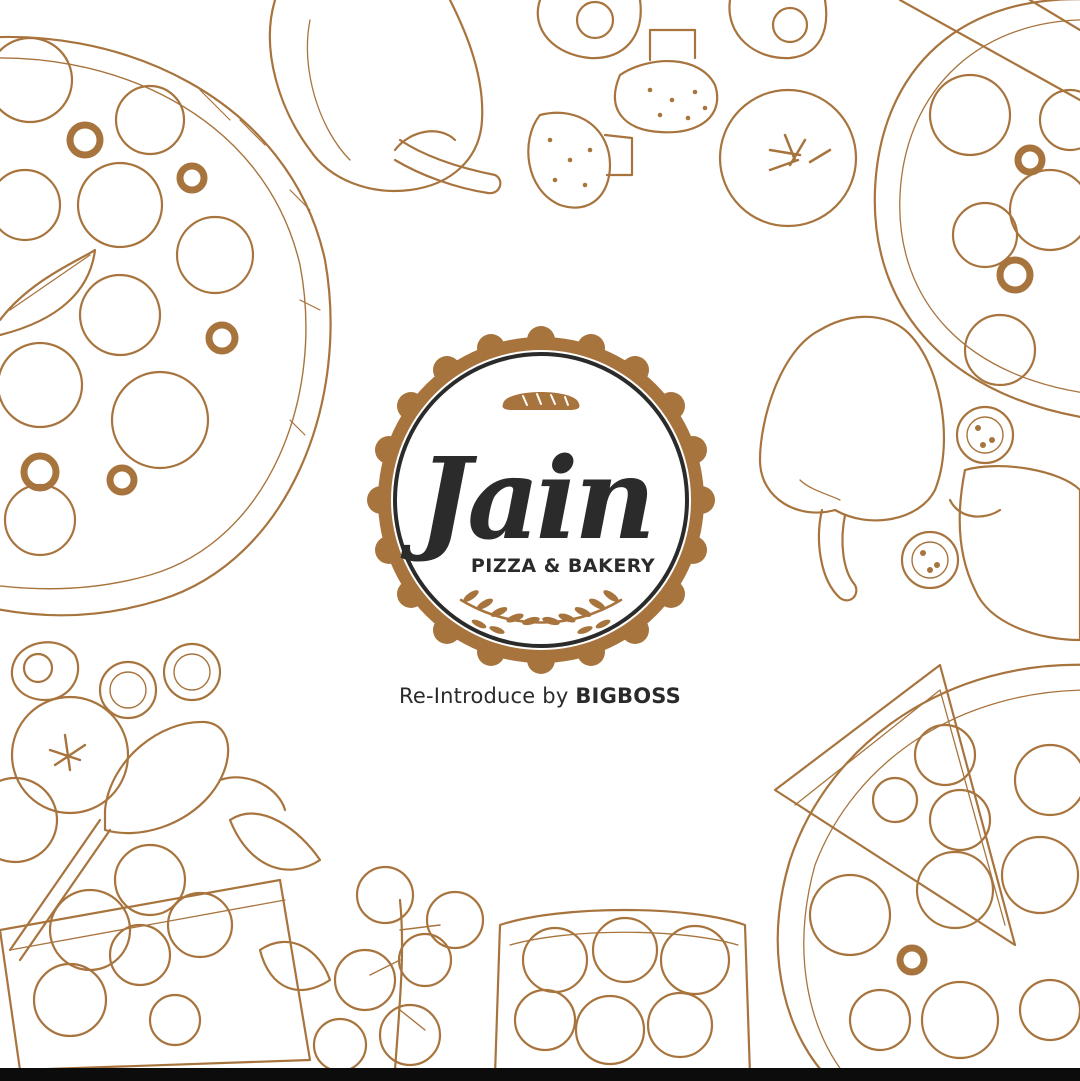  Describe the element at coordinates (540, 1074) in the screenshot. I see `bottom-bar` at that location.